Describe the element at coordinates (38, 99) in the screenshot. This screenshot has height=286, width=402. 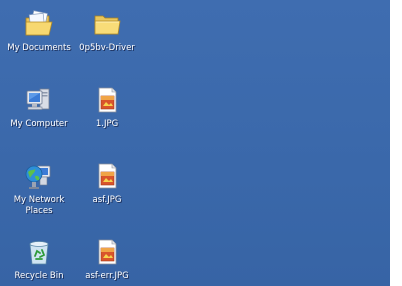
I see `my-computer-icon` at that location.